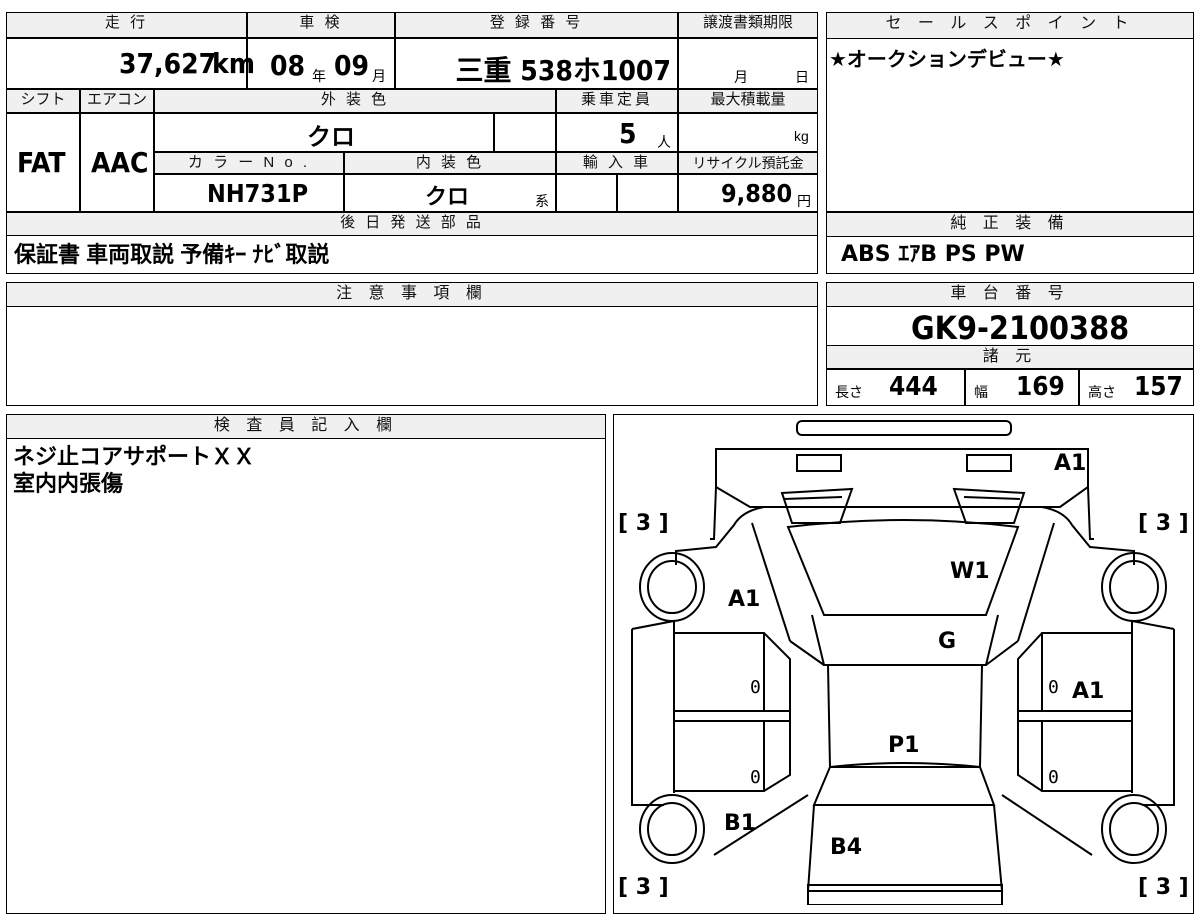 The width and height of the screenshot is (1200, 914). Describe the element at coordinates (412, 344) in the screenshot. I see `notes-panel: 注 意 事 項 欄` at that location.